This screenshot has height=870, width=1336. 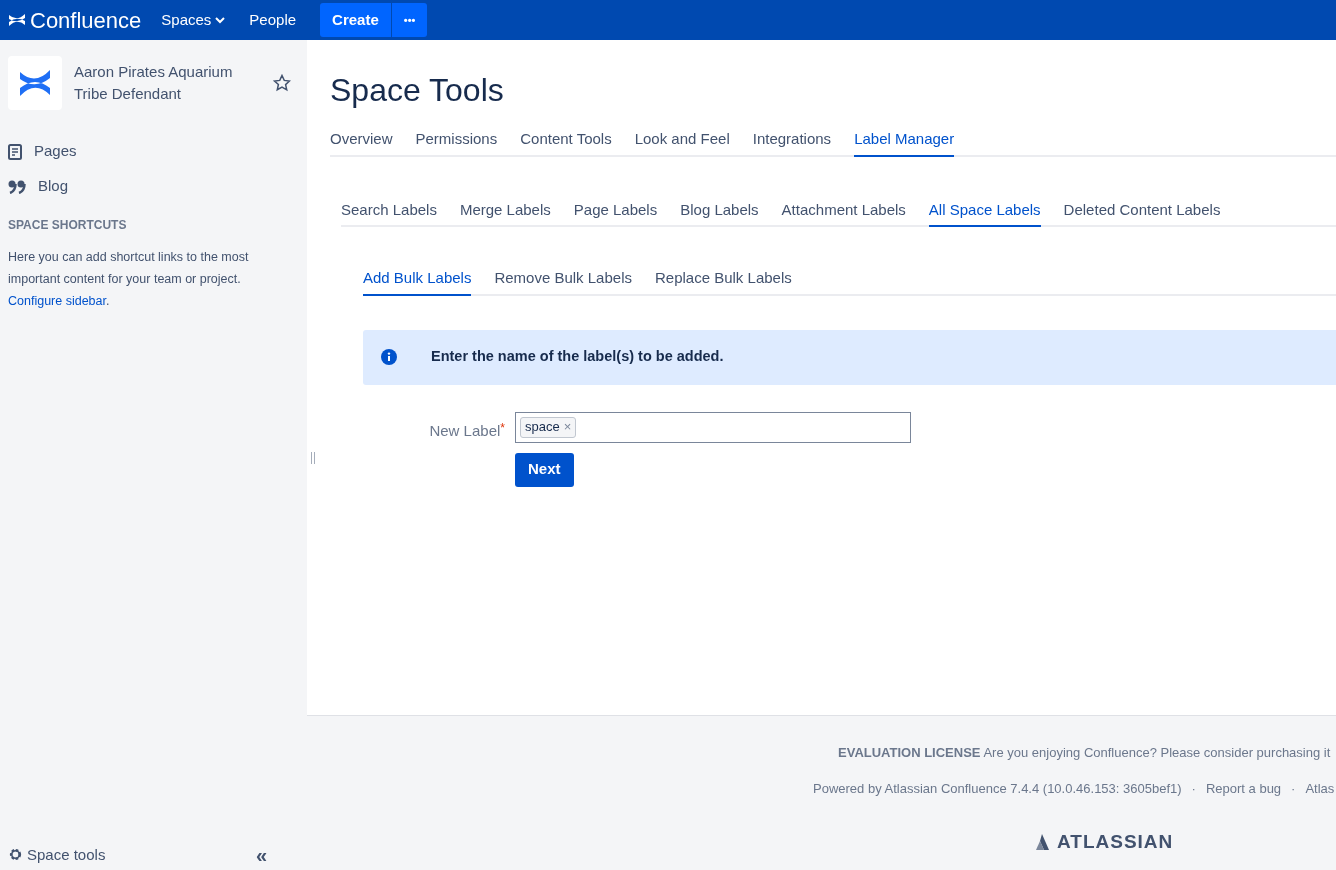 I want to click on page-title: Space Tools, so click(x=417, y=90).